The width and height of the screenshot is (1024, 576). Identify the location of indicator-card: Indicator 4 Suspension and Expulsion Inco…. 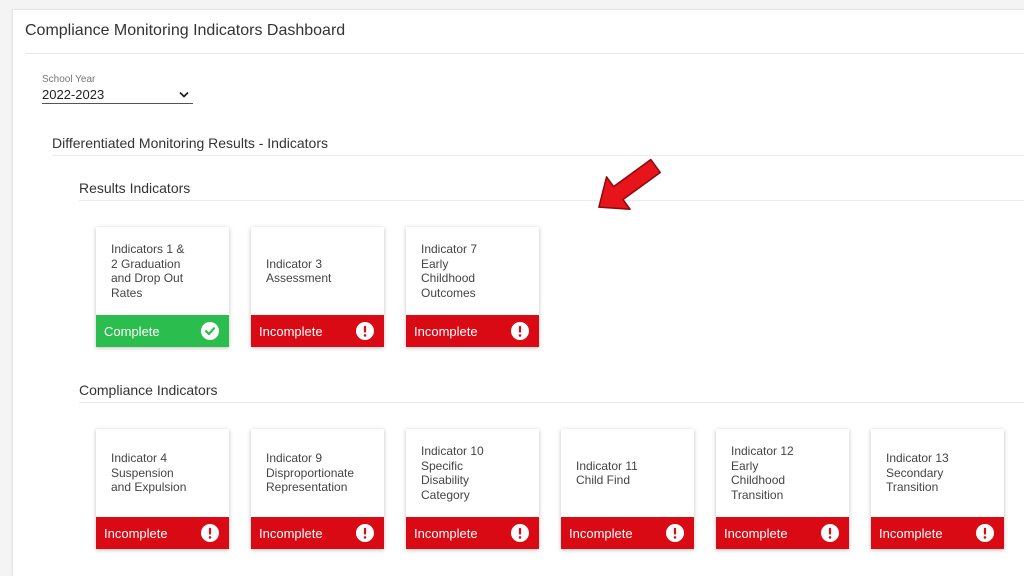
(162, 489).